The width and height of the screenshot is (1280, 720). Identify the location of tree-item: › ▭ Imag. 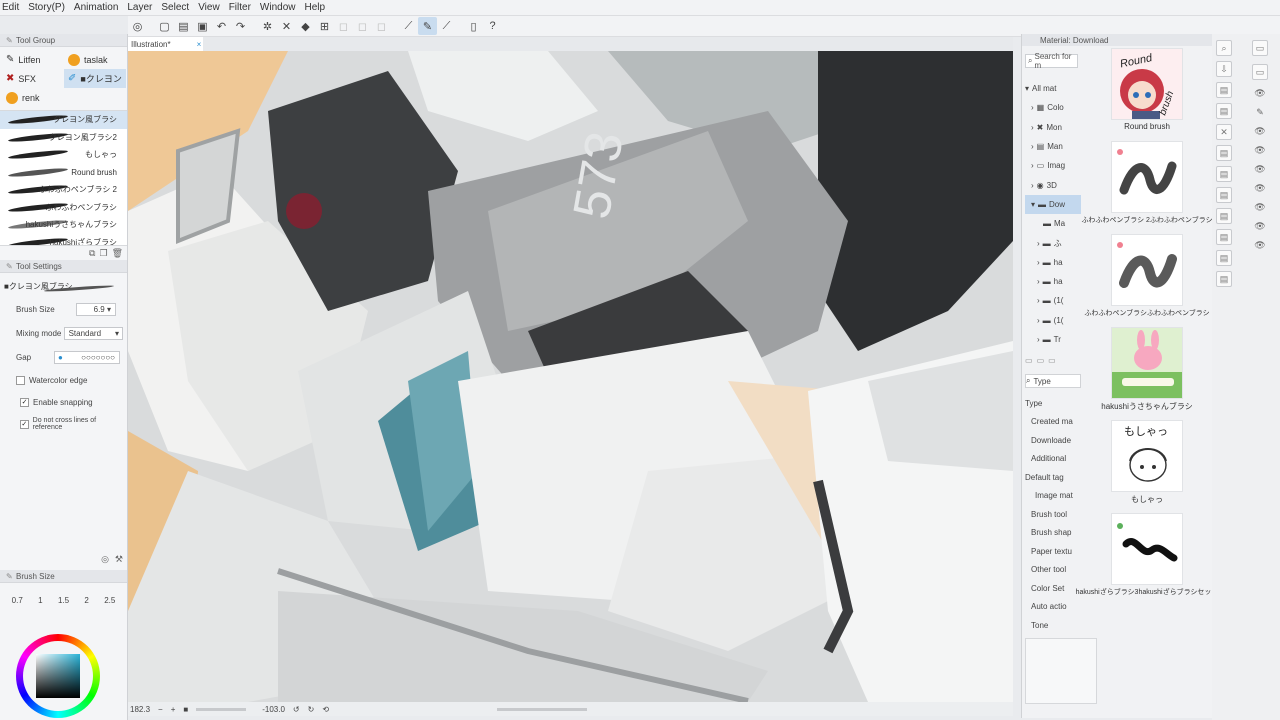
(1053, 165).